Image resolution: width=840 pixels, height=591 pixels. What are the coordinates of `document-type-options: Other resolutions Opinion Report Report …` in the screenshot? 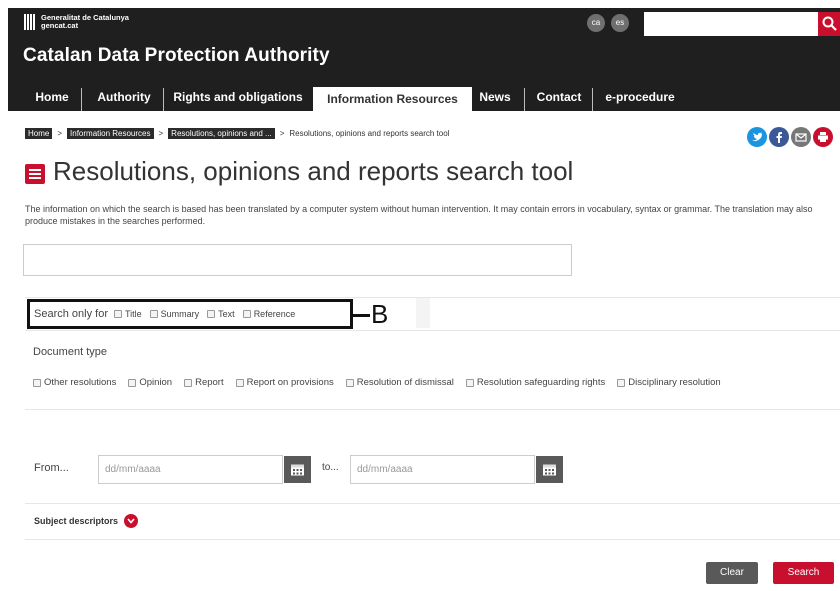 It's located at (383, 382).